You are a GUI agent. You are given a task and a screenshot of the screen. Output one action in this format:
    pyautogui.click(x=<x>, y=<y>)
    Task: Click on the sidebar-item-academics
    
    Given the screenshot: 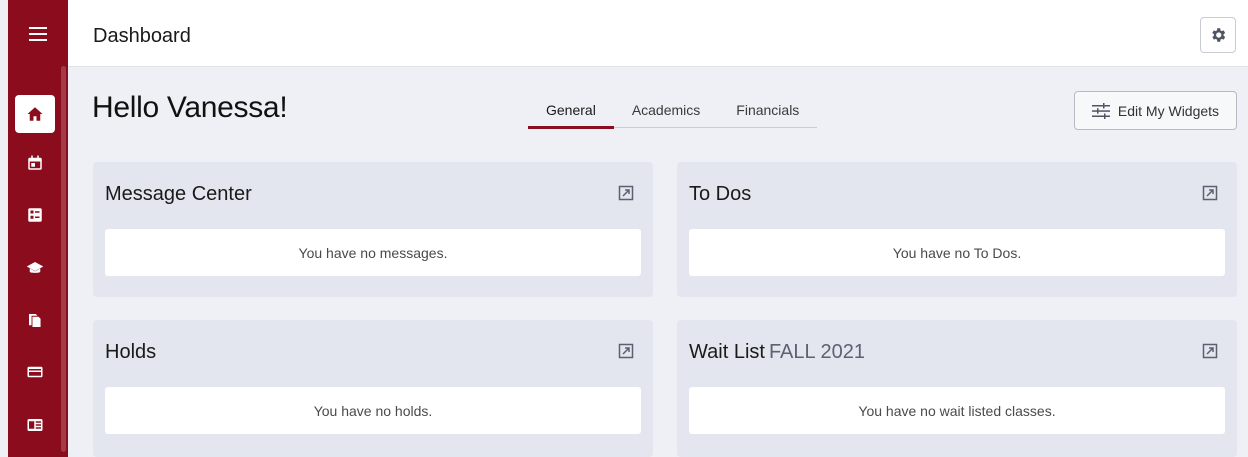 What is the action you would take?
    pyautogui.click(x=35, y=268)
    